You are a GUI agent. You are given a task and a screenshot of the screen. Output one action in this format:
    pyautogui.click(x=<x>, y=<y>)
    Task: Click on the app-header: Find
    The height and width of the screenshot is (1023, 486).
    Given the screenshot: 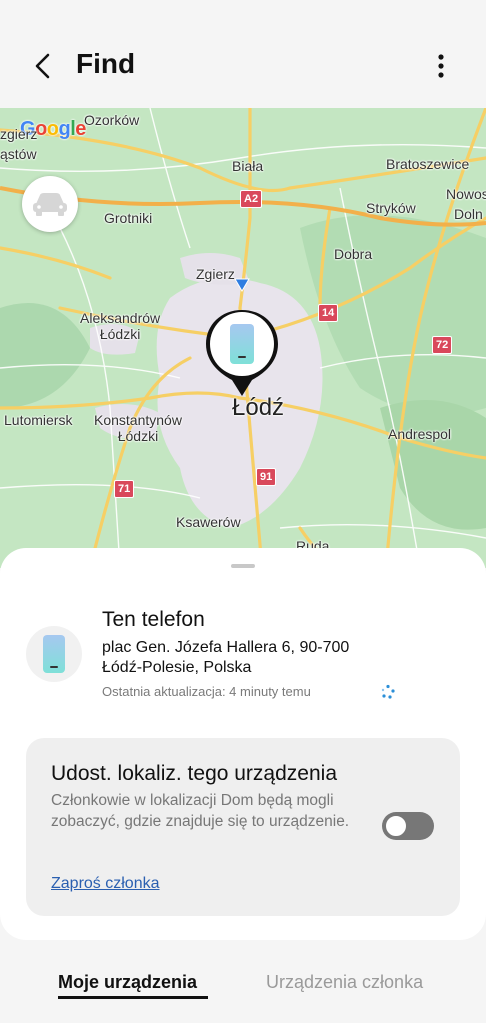 What is the action you would take?
    pyautogui.click(x=243, y=54)
    